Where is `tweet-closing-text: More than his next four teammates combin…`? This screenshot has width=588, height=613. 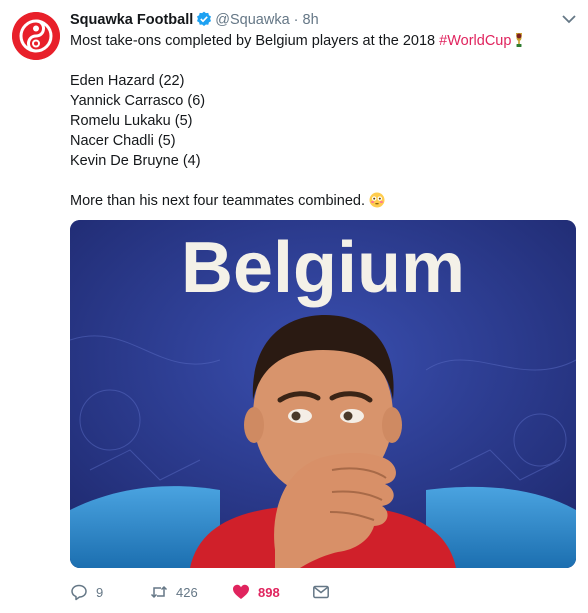
tweet-closing-text: More than his next four teammates combin… is located at coordinates (217, 201).